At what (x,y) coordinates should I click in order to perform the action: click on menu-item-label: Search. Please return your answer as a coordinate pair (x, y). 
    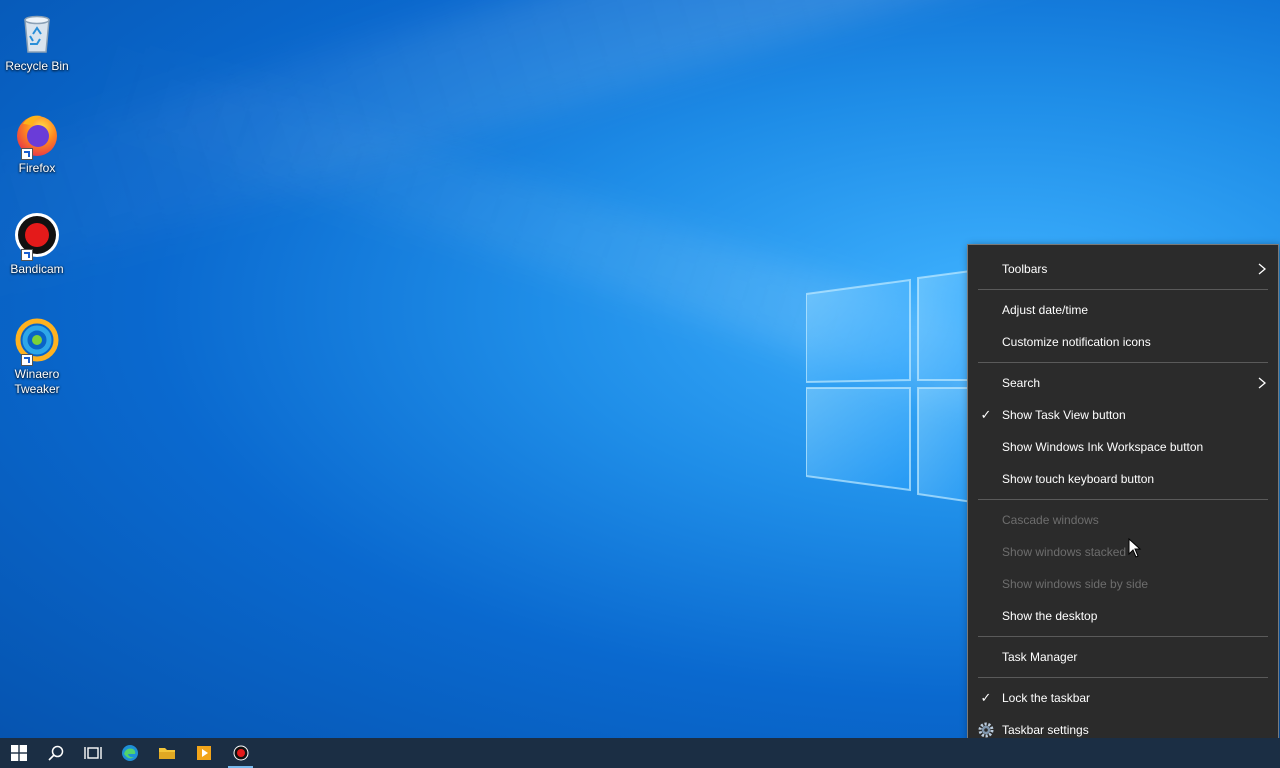
    Looking at the image, I should click on (1021, 383).